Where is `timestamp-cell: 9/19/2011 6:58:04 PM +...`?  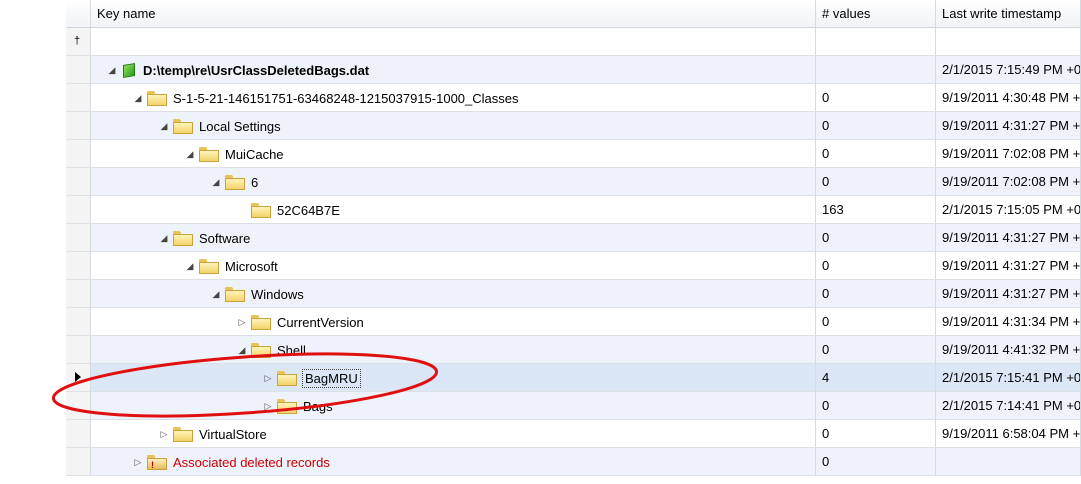
timestamp-cell: 9/19/2011 6:58:04 PM +... is located at coordinates (1008, 434).